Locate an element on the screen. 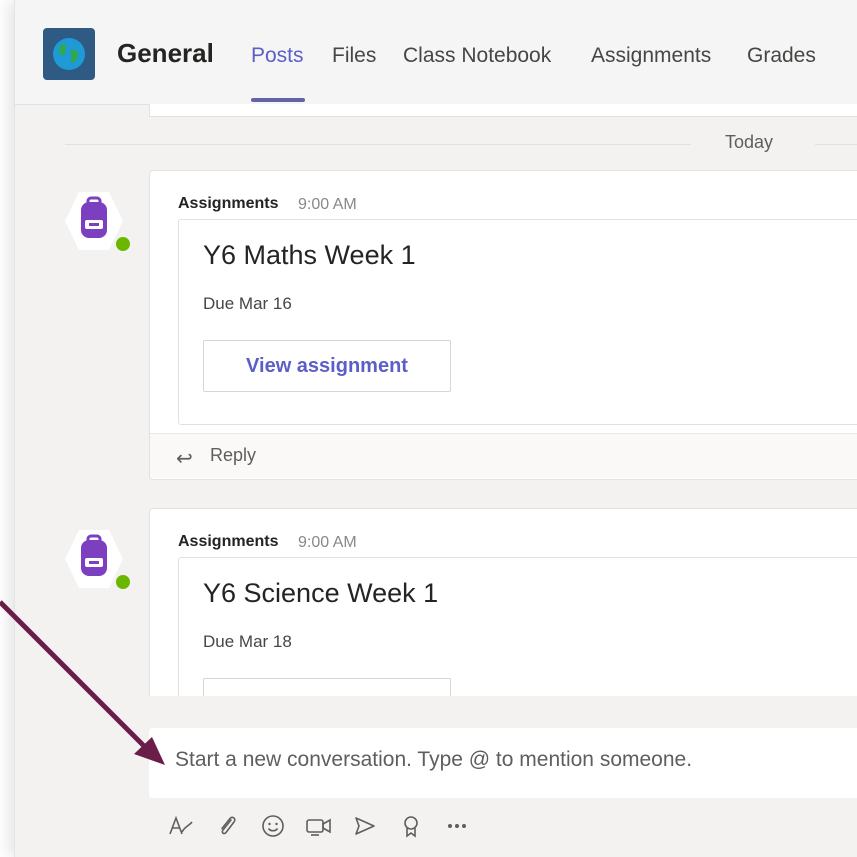 This screenshot has width=857, height=857. tab-files: Files is located at coordinates (354, 56).